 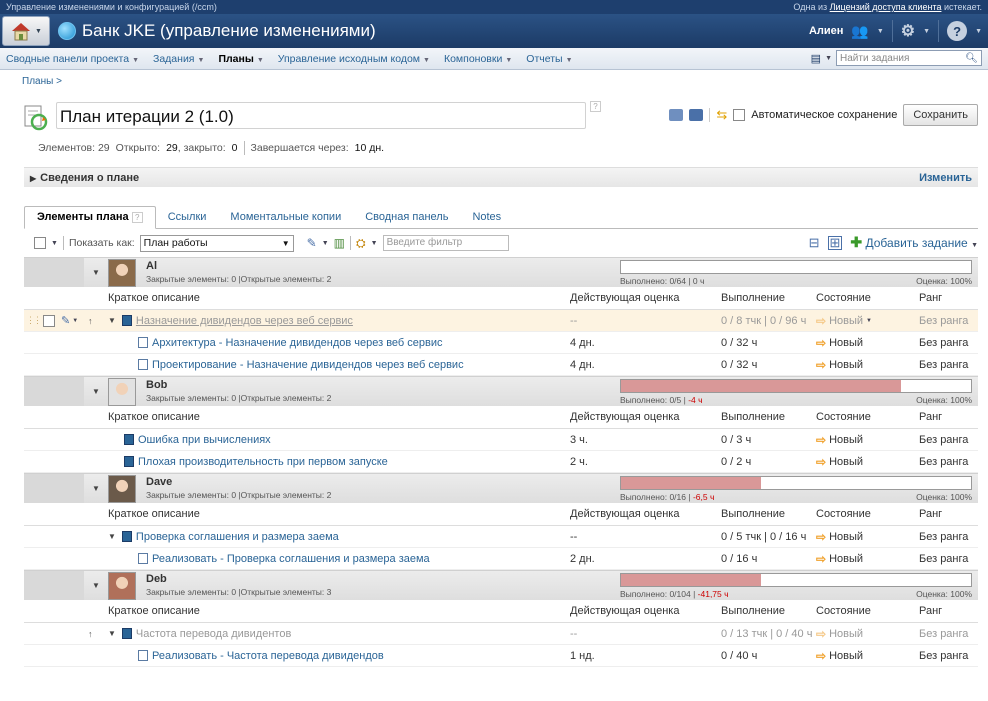 What do you see at coordinates (26, 31) in the screenshot?
I see `home-button: ▼` at bounding box center [26, 31].